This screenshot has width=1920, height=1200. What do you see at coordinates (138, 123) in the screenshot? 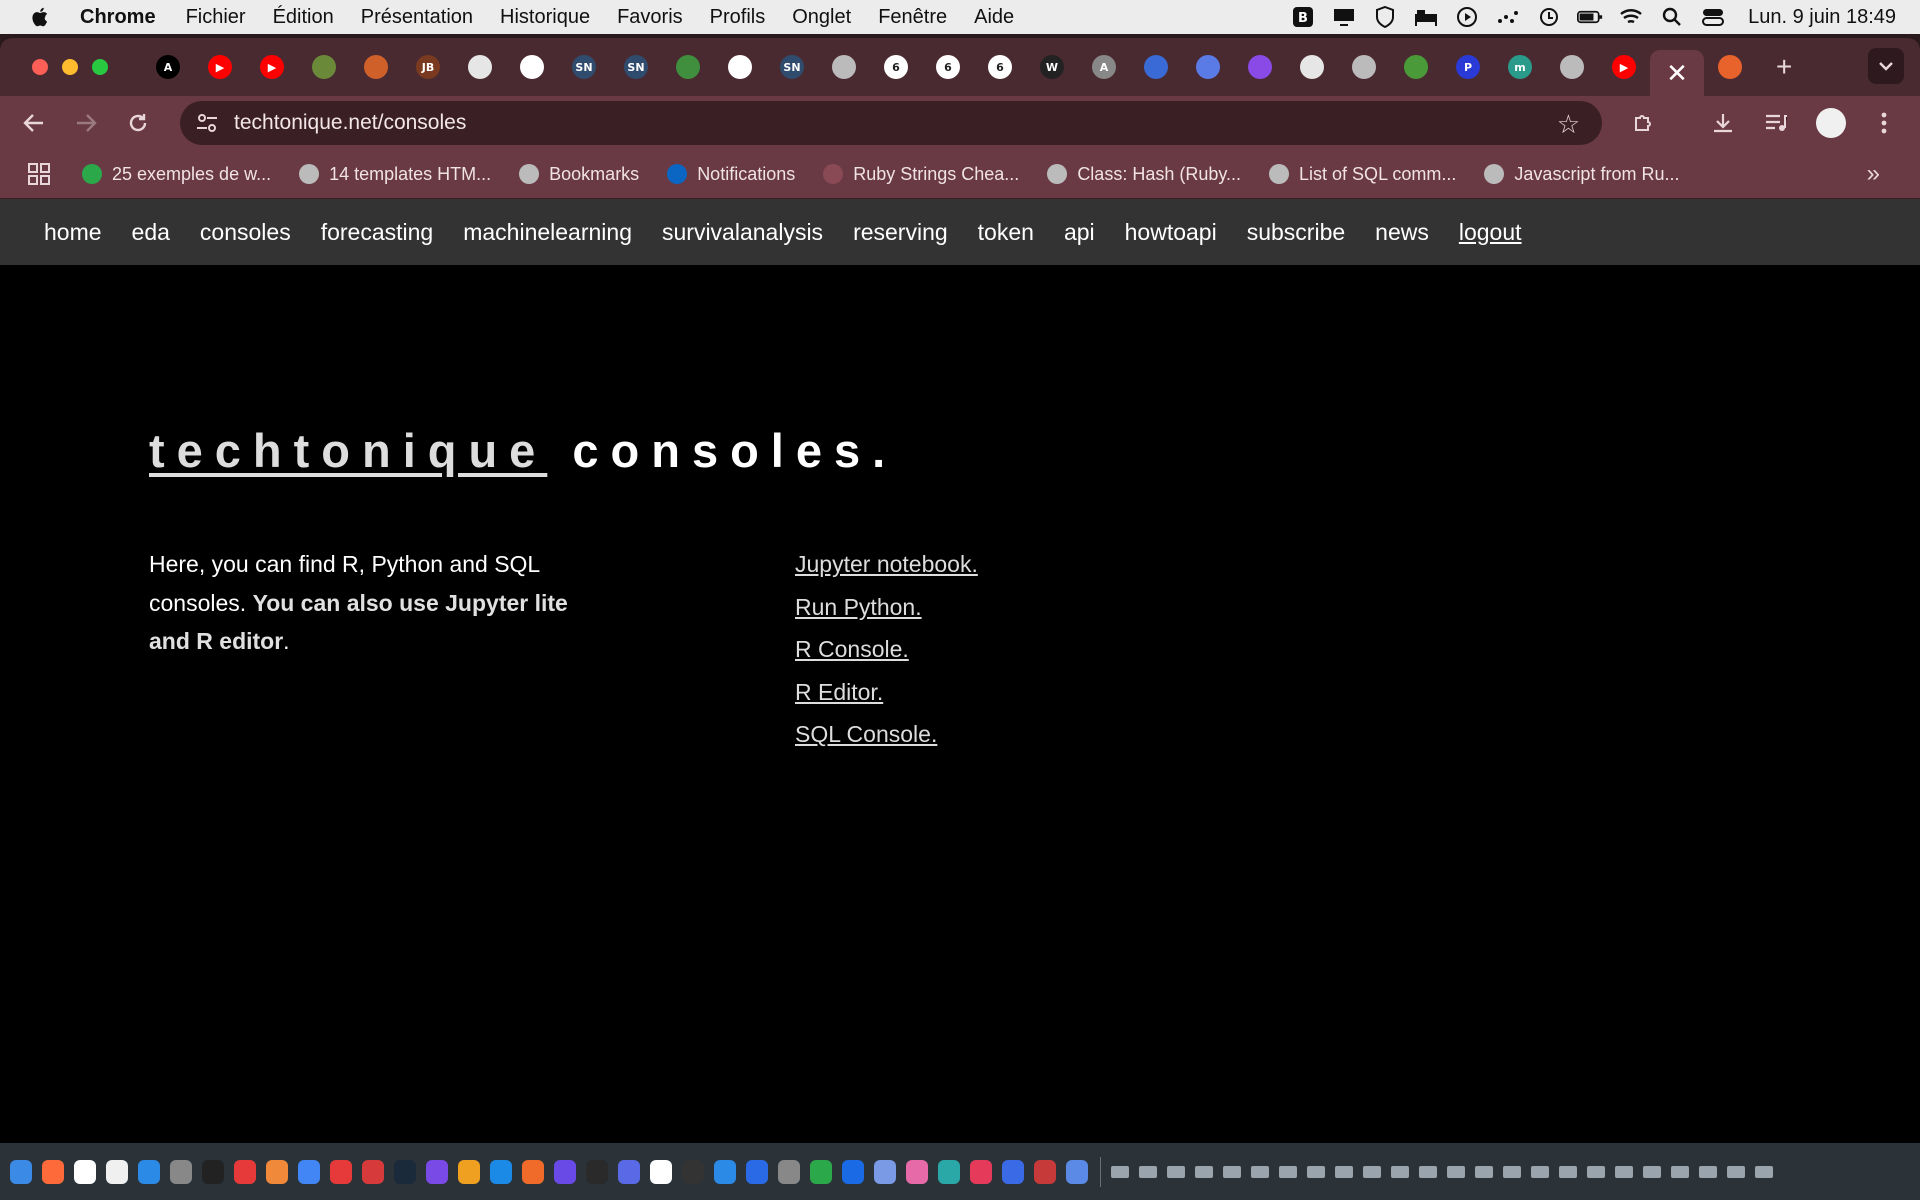
I see `reload-button` at bounding box center [138, 123].